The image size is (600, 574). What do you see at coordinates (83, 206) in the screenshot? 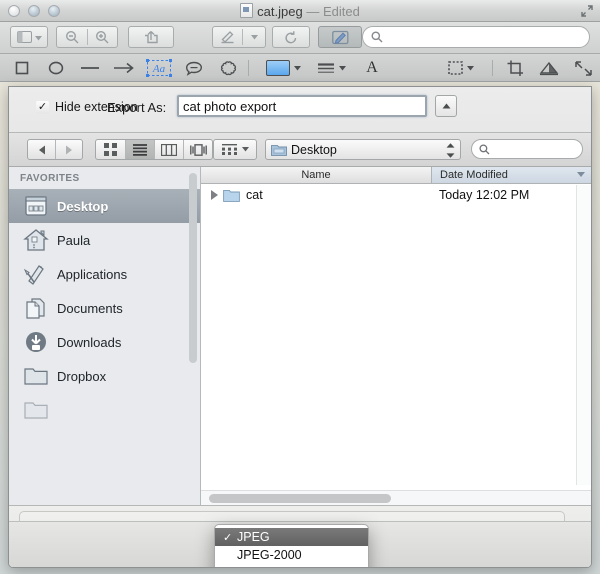
I see `sidebar-item-label: Desktop` at bounding box center [83, 206].